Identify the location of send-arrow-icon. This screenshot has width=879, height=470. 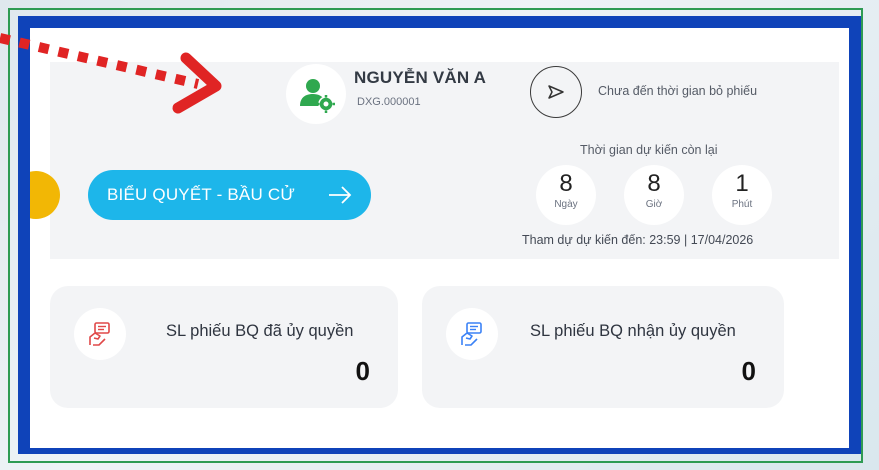
(556, 92).